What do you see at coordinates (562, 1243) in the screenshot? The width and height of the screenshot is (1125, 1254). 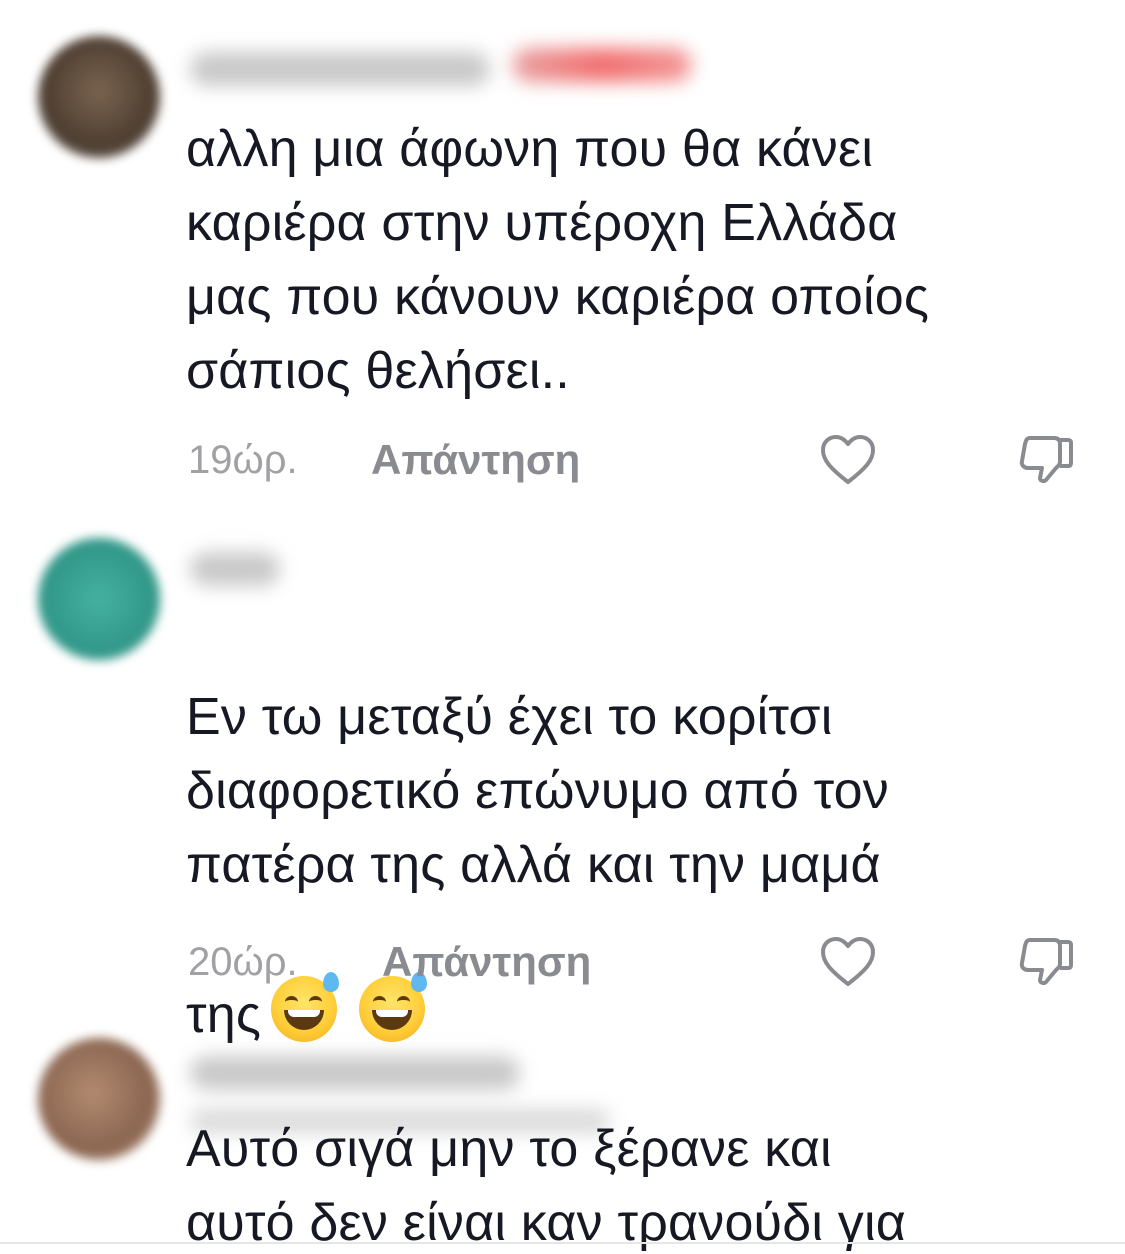 I see `bottom-divider` at bounding box center [562, 1243].